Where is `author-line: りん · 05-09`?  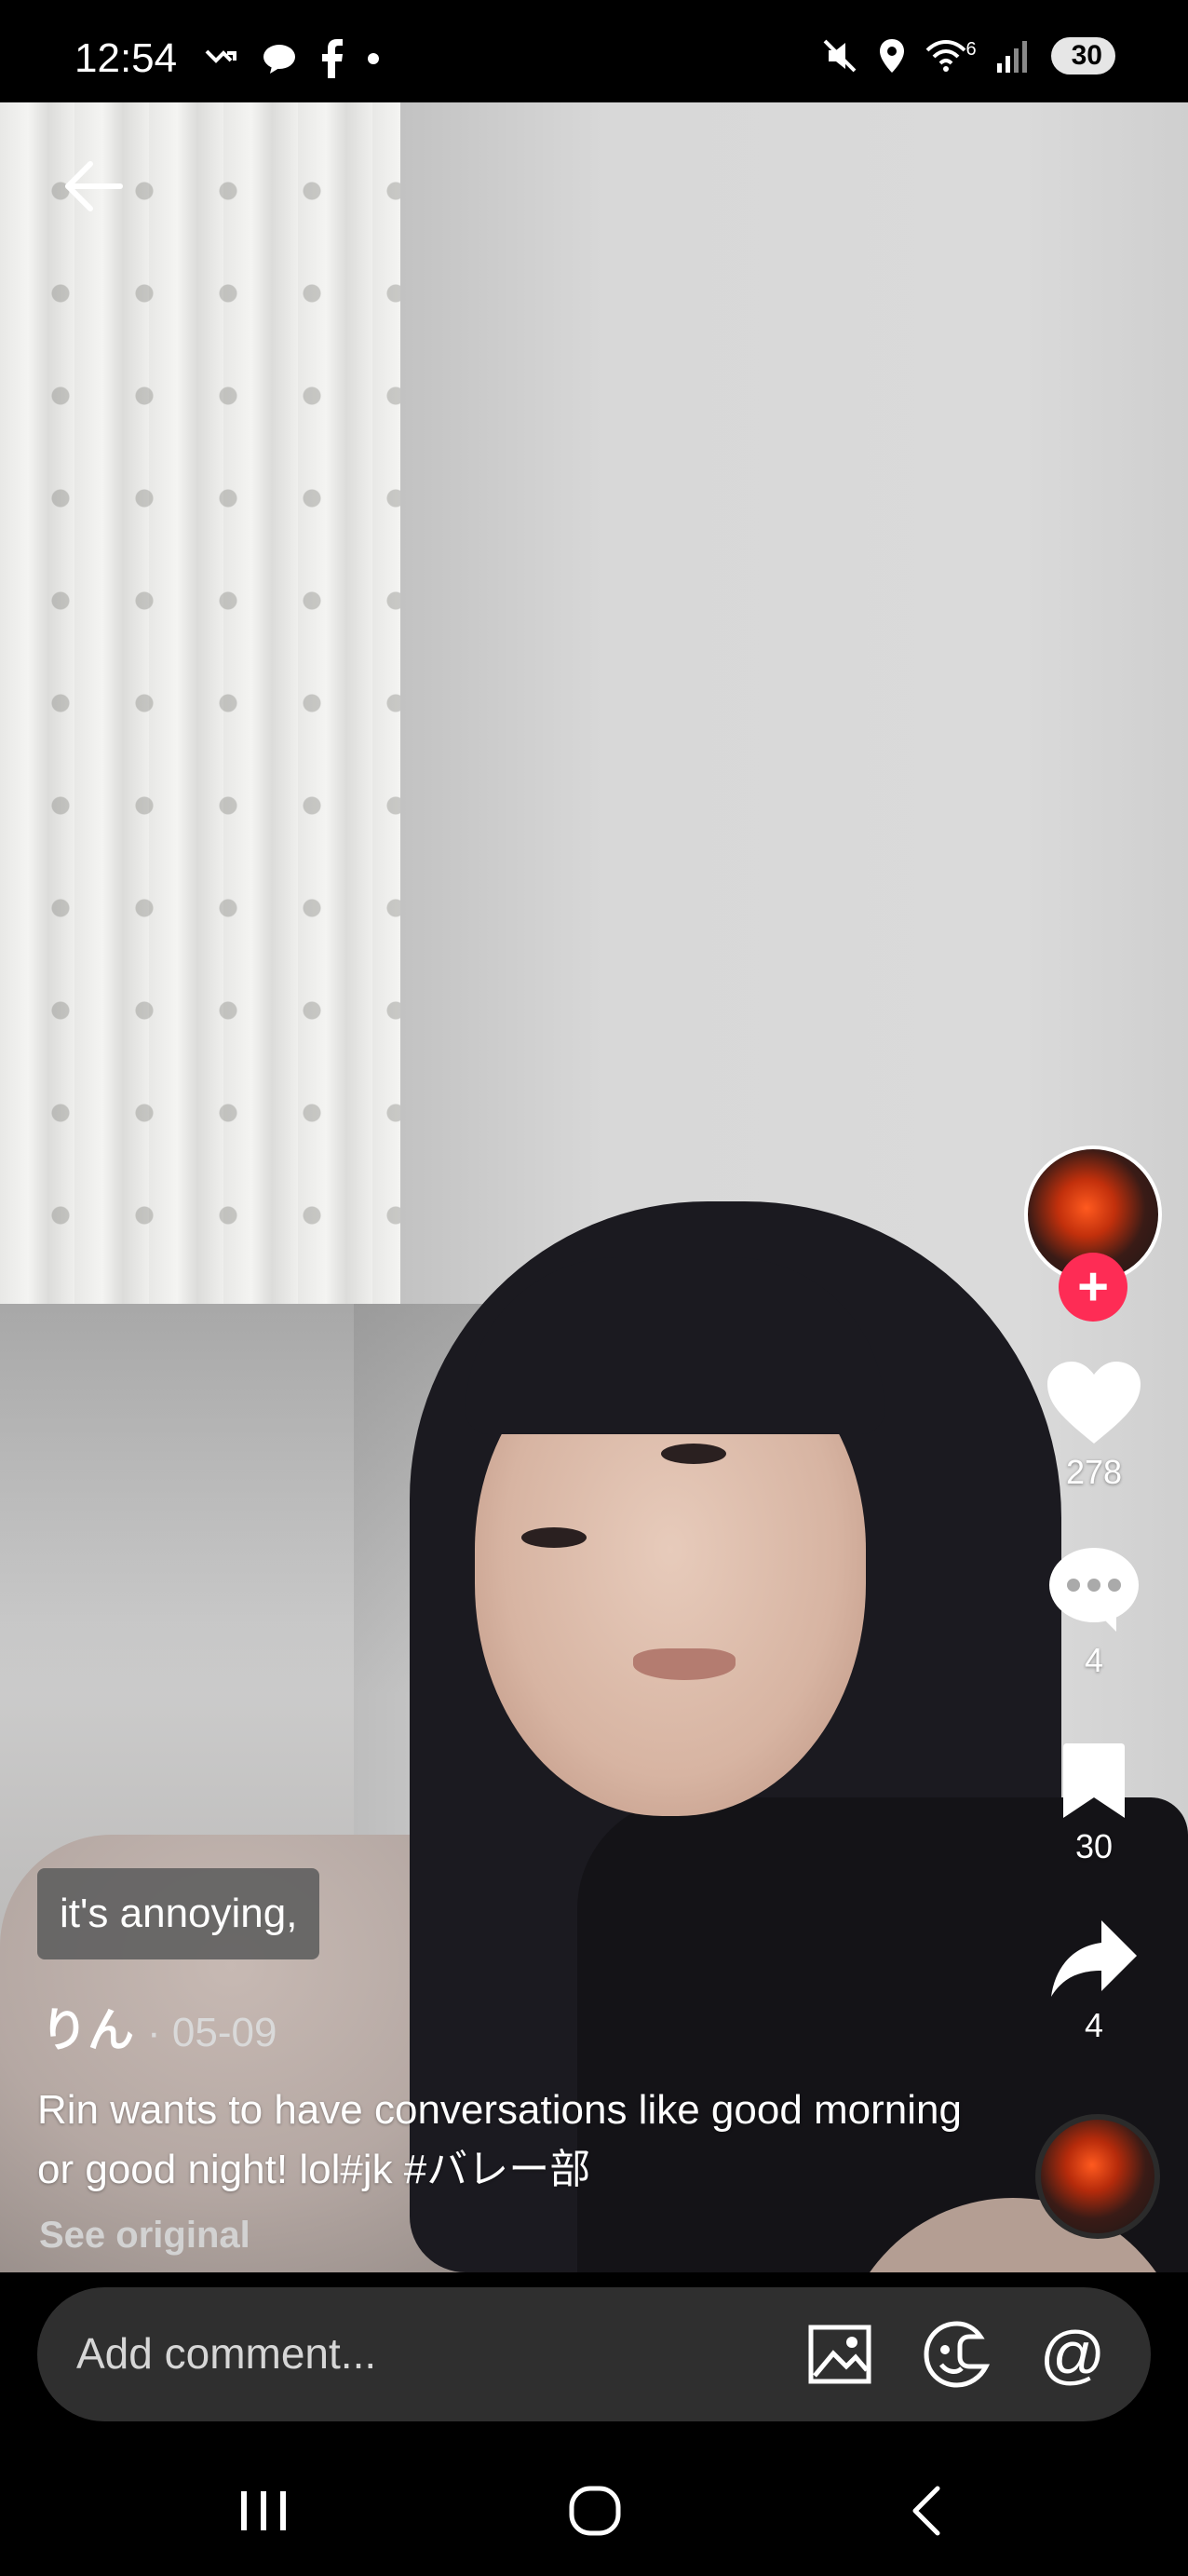 author-line: りん · 05-09 is located at coordinates (159, 2026).